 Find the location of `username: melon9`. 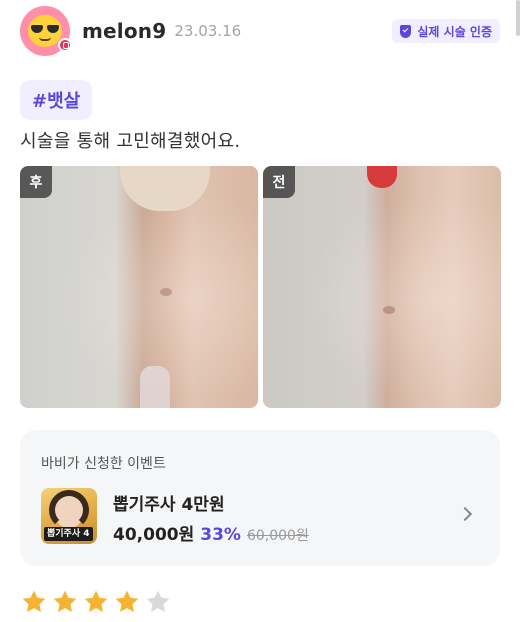

username: melon9 is located at coordinates (124, 31).